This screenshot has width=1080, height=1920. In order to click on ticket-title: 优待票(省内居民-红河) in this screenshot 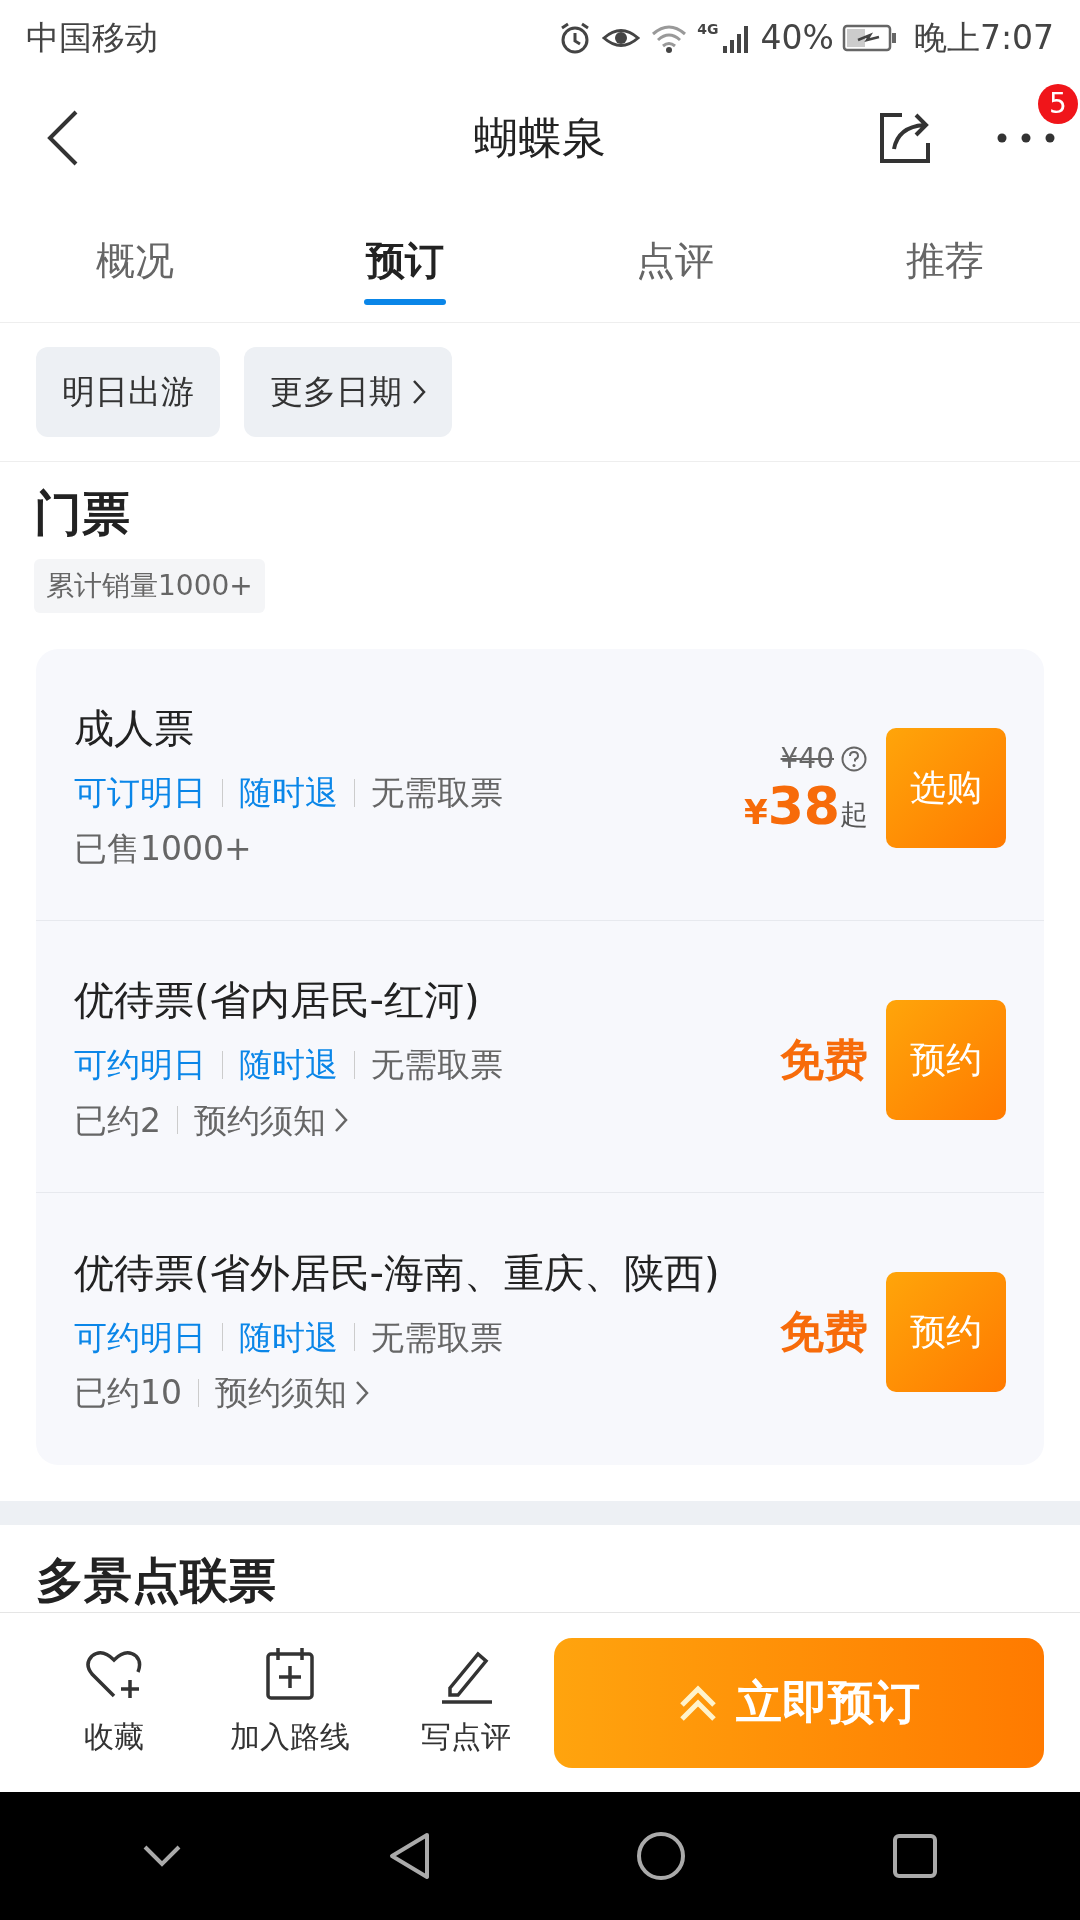, I will do `click(277, 1001)`.